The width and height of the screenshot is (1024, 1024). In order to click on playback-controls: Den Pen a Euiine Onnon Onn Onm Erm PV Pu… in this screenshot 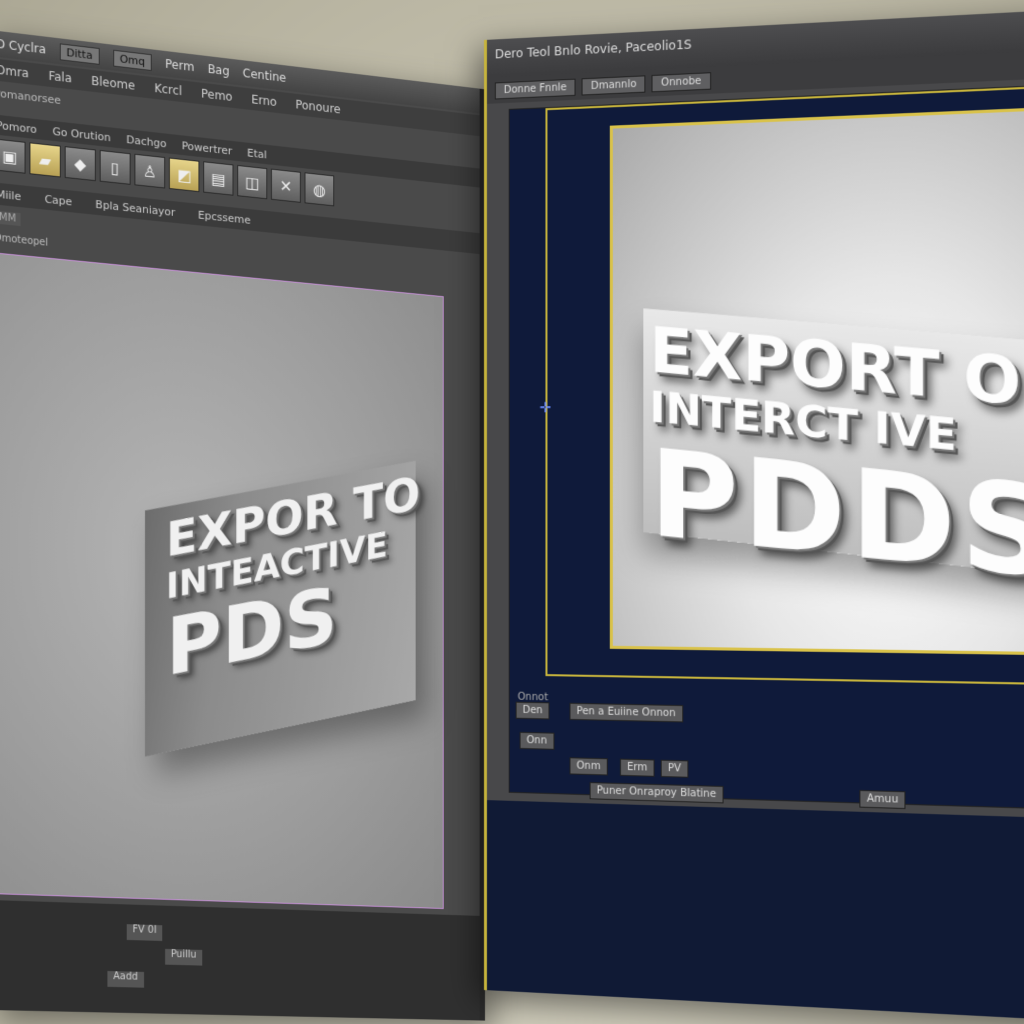, I will do `click(767, 755)`.